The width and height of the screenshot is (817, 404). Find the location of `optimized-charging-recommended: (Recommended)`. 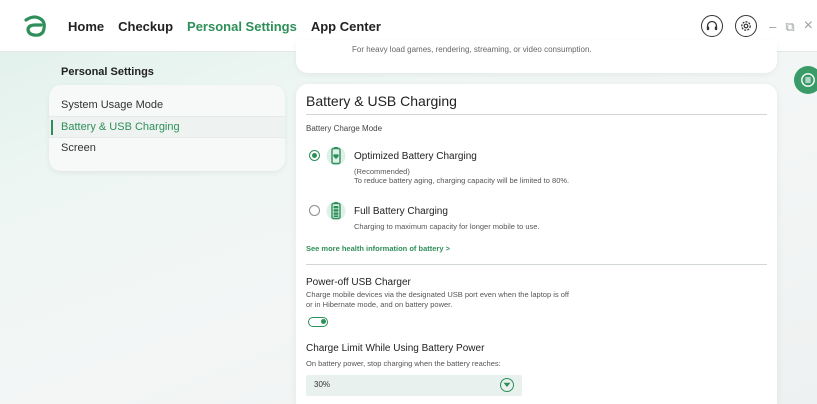

optimized-charging-recommended: (Recommended) is located at coordinates (382, 171).